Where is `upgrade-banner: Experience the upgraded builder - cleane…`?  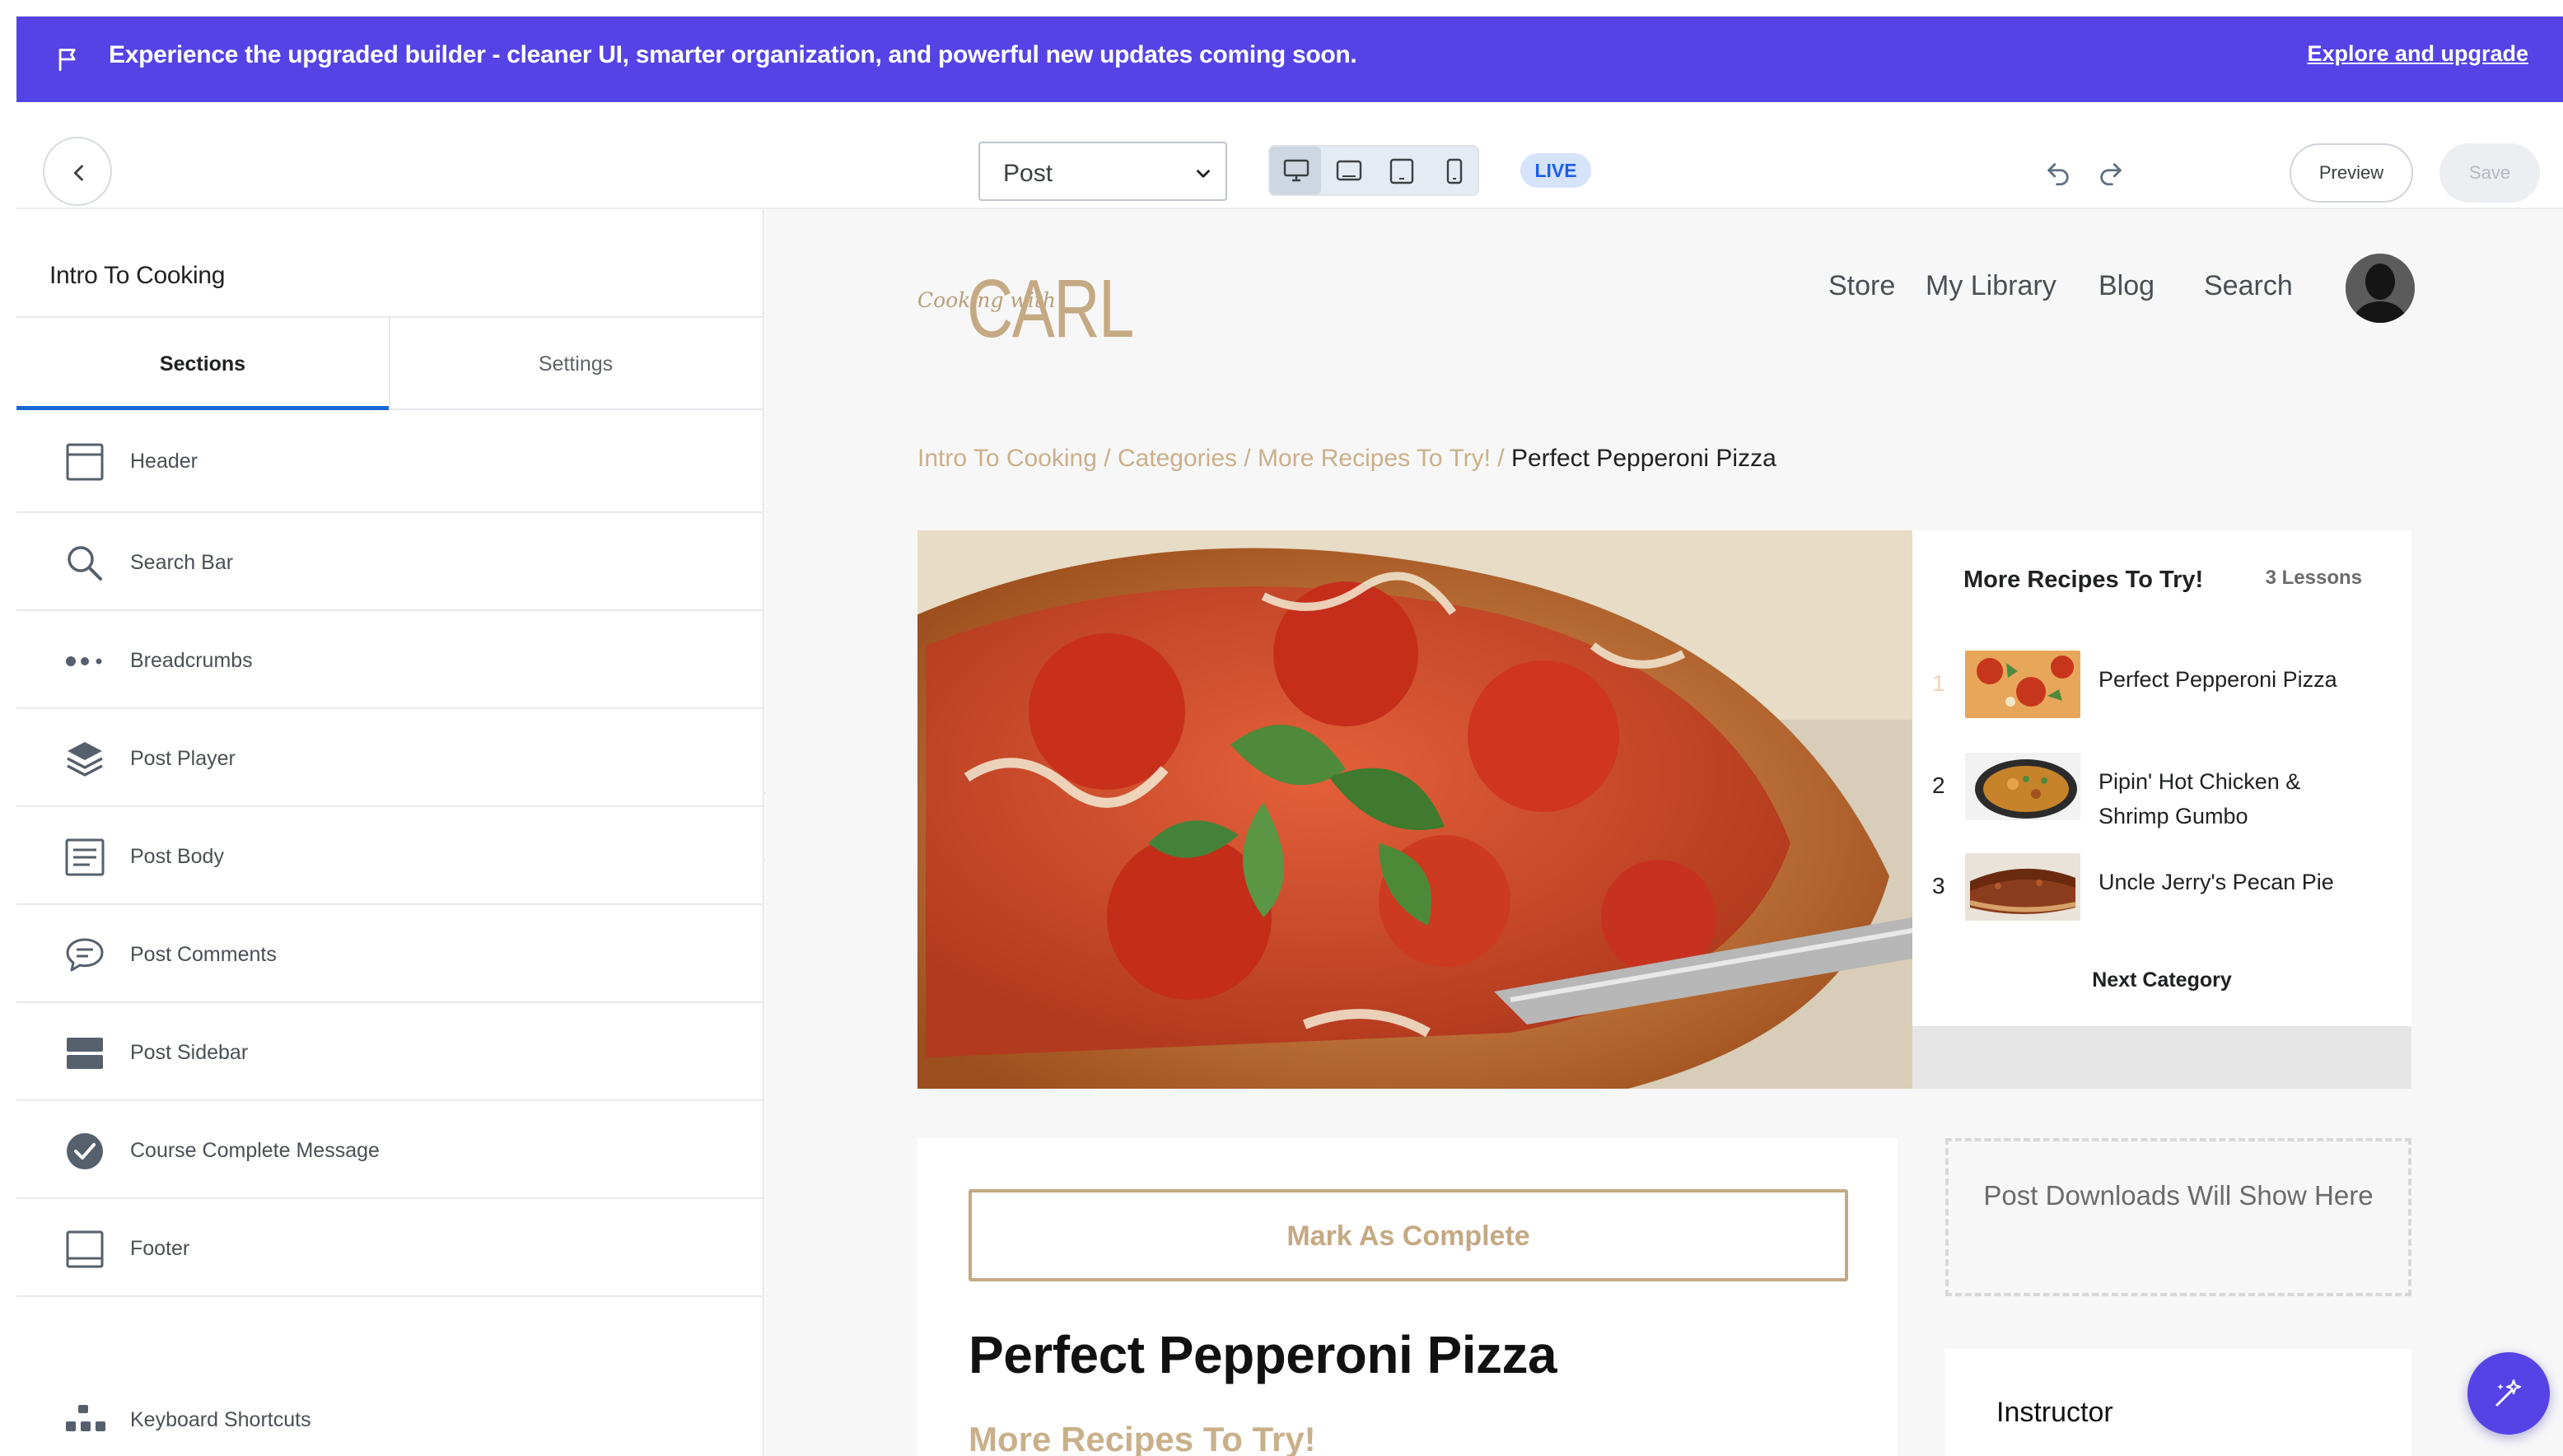
upgrade-banner: Experience the upgraded builder - cleane… is located at coordinates (1290, 59).